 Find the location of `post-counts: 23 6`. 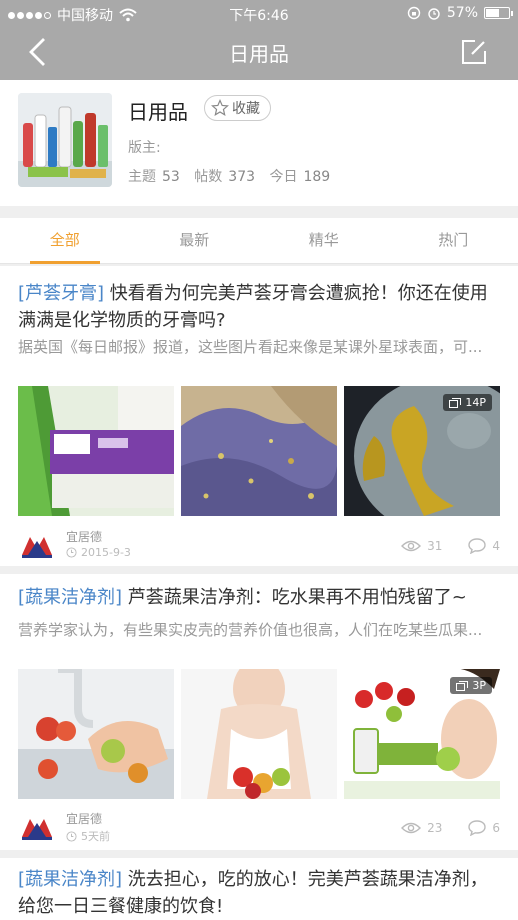

post-counts: 23 6 is located at coordinates (450, 828).